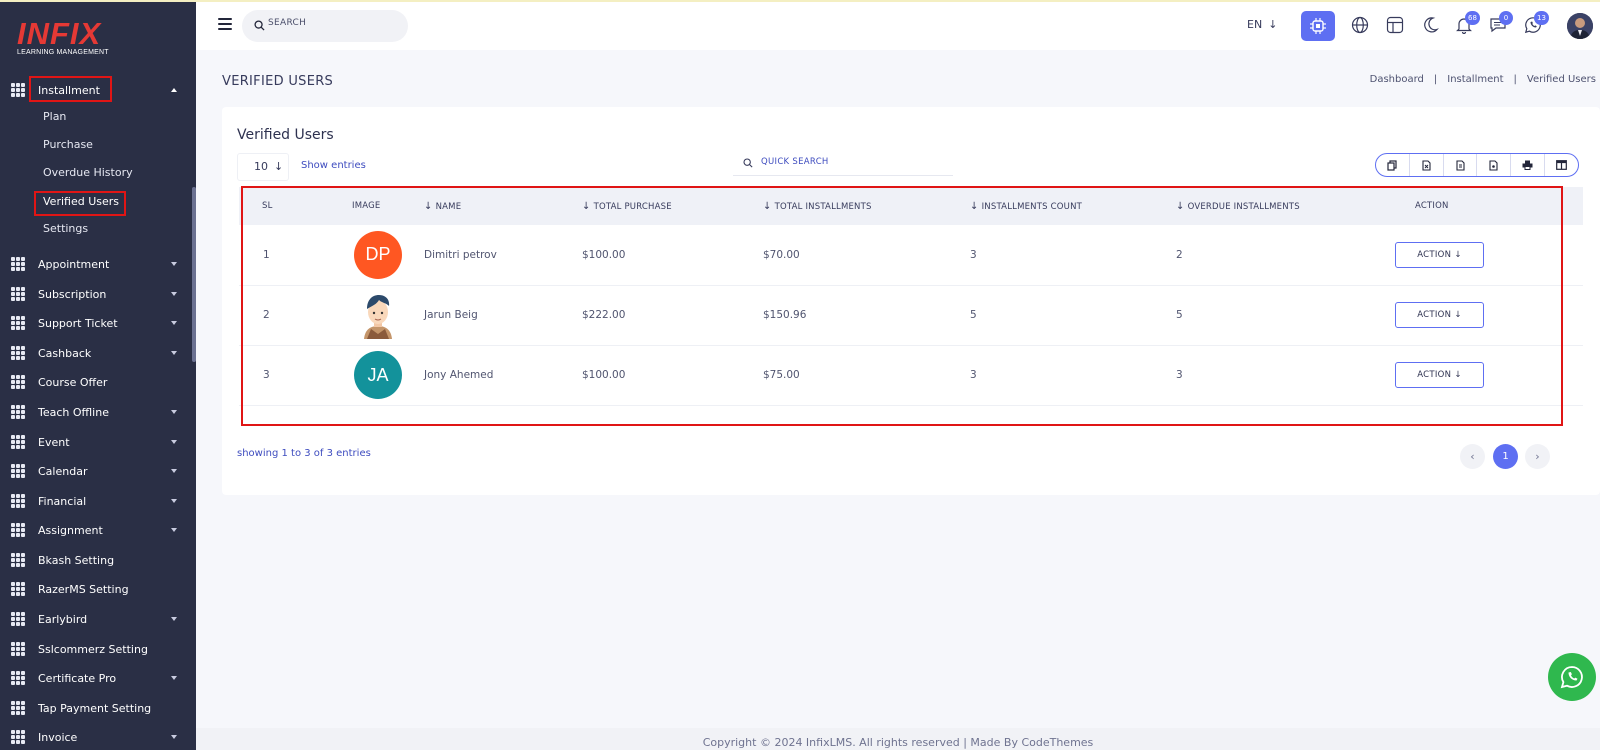 Image resolution: width=1600 pixels, height=750 pixels. What do you see at coordinates (1361, 26) in the screenshot?
I see `globe-button` at bounding box center [1361, 26].